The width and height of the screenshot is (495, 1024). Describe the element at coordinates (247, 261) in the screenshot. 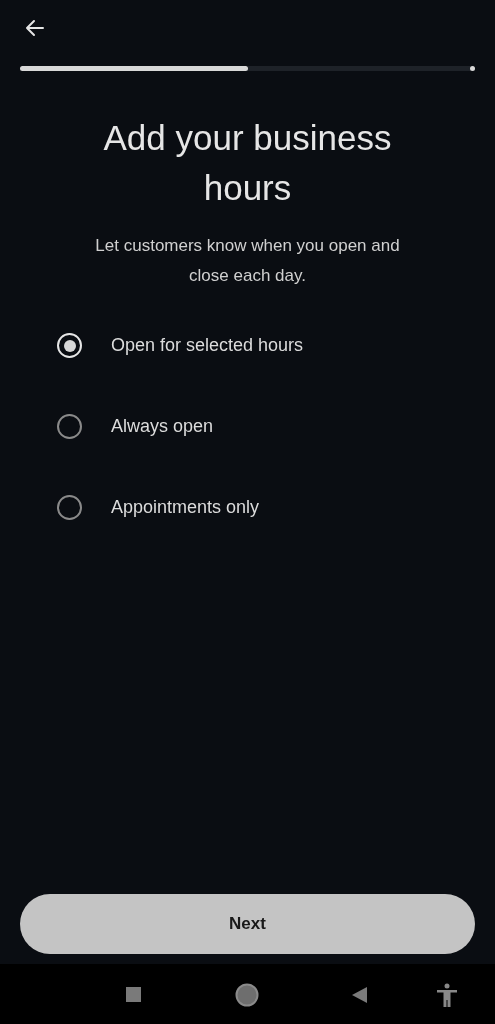

I see `page-subtitle: Let customers know when you open and close each day.` at that location.